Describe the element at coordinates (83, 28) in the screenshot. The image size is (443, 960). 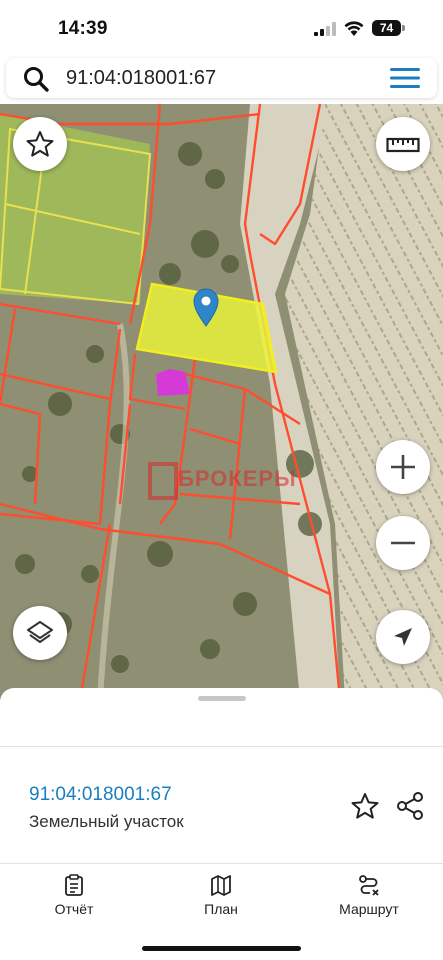
I see `status-time: 14:39` at that location.